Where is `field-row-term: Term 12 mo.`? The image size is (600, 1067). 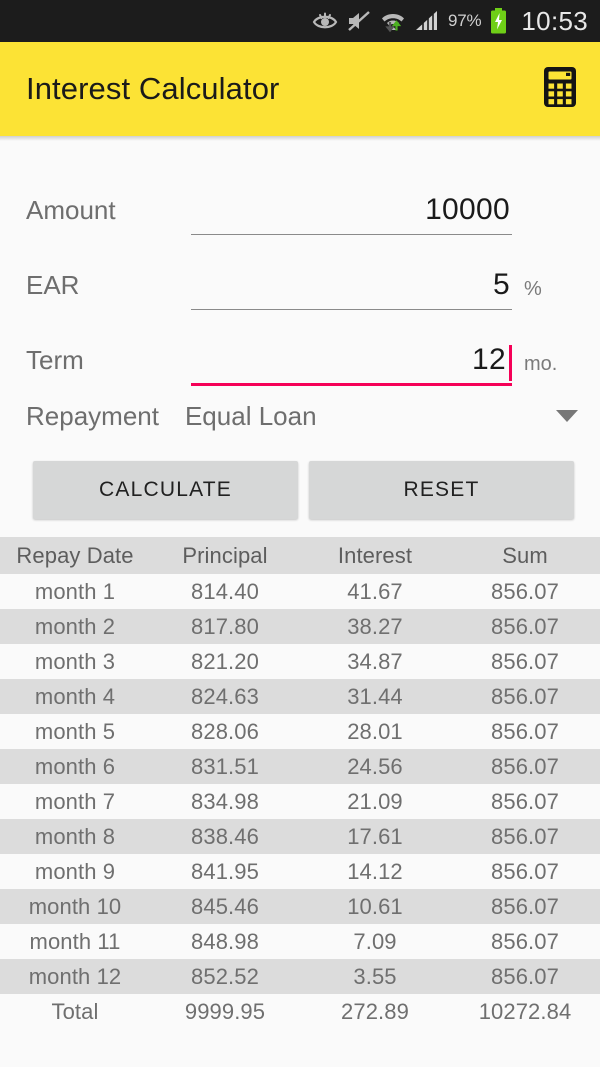 field-row-term: Term 12 mo. is located at coordinates (300, 348).